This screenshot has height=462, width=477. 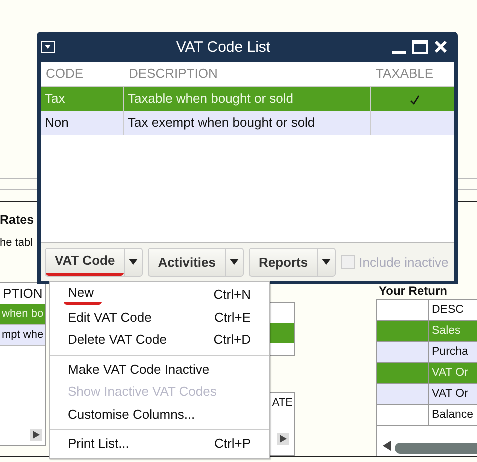 What do you see at coordinates (159, 340) in the screenshot?
I see `menu-item: Delete VAT Code Ctrl+D` at bounding box center [159, 340].